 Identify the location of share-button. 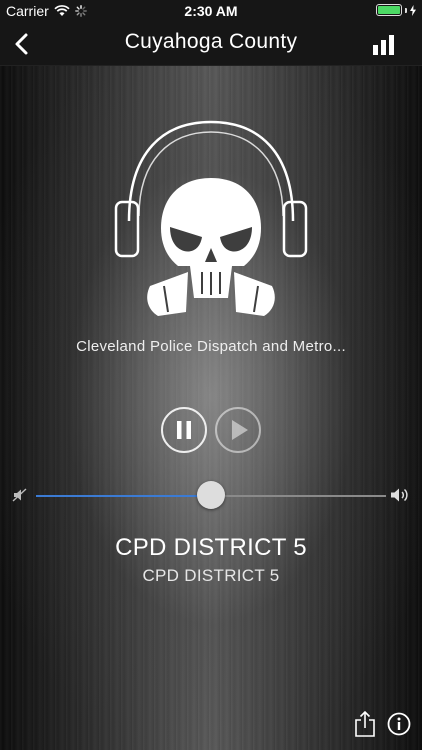
(365, 724).